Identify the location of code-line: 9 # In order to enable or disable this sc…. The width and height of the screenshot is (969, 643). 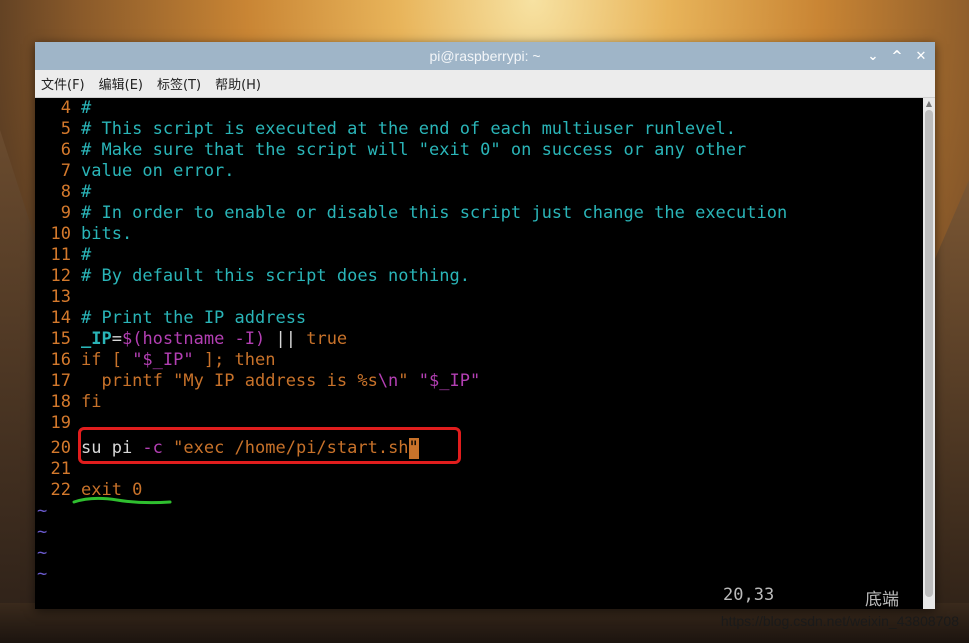
(411, 213).